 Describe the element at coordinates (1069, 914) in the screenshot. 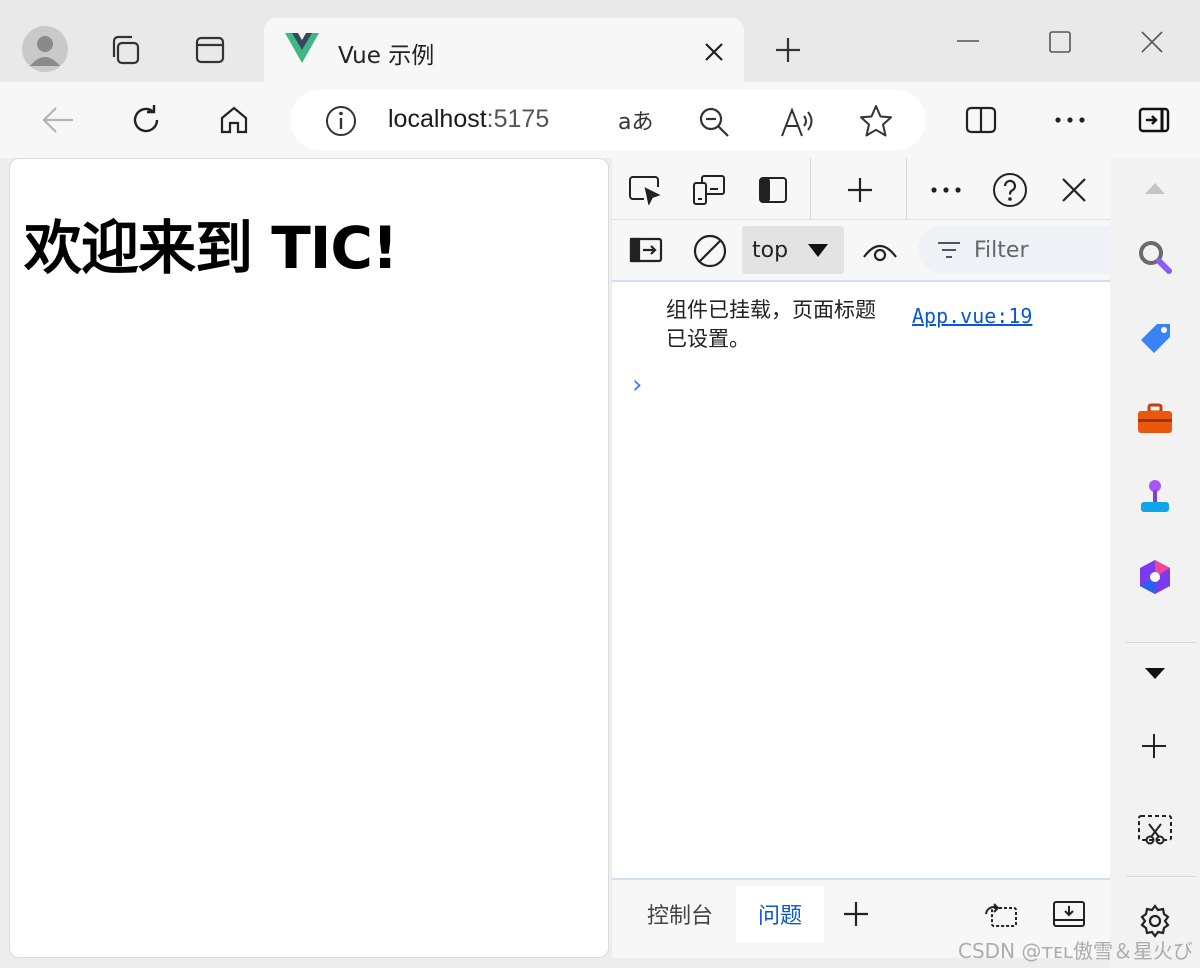

I see `dock-drawer-icon` at that location.